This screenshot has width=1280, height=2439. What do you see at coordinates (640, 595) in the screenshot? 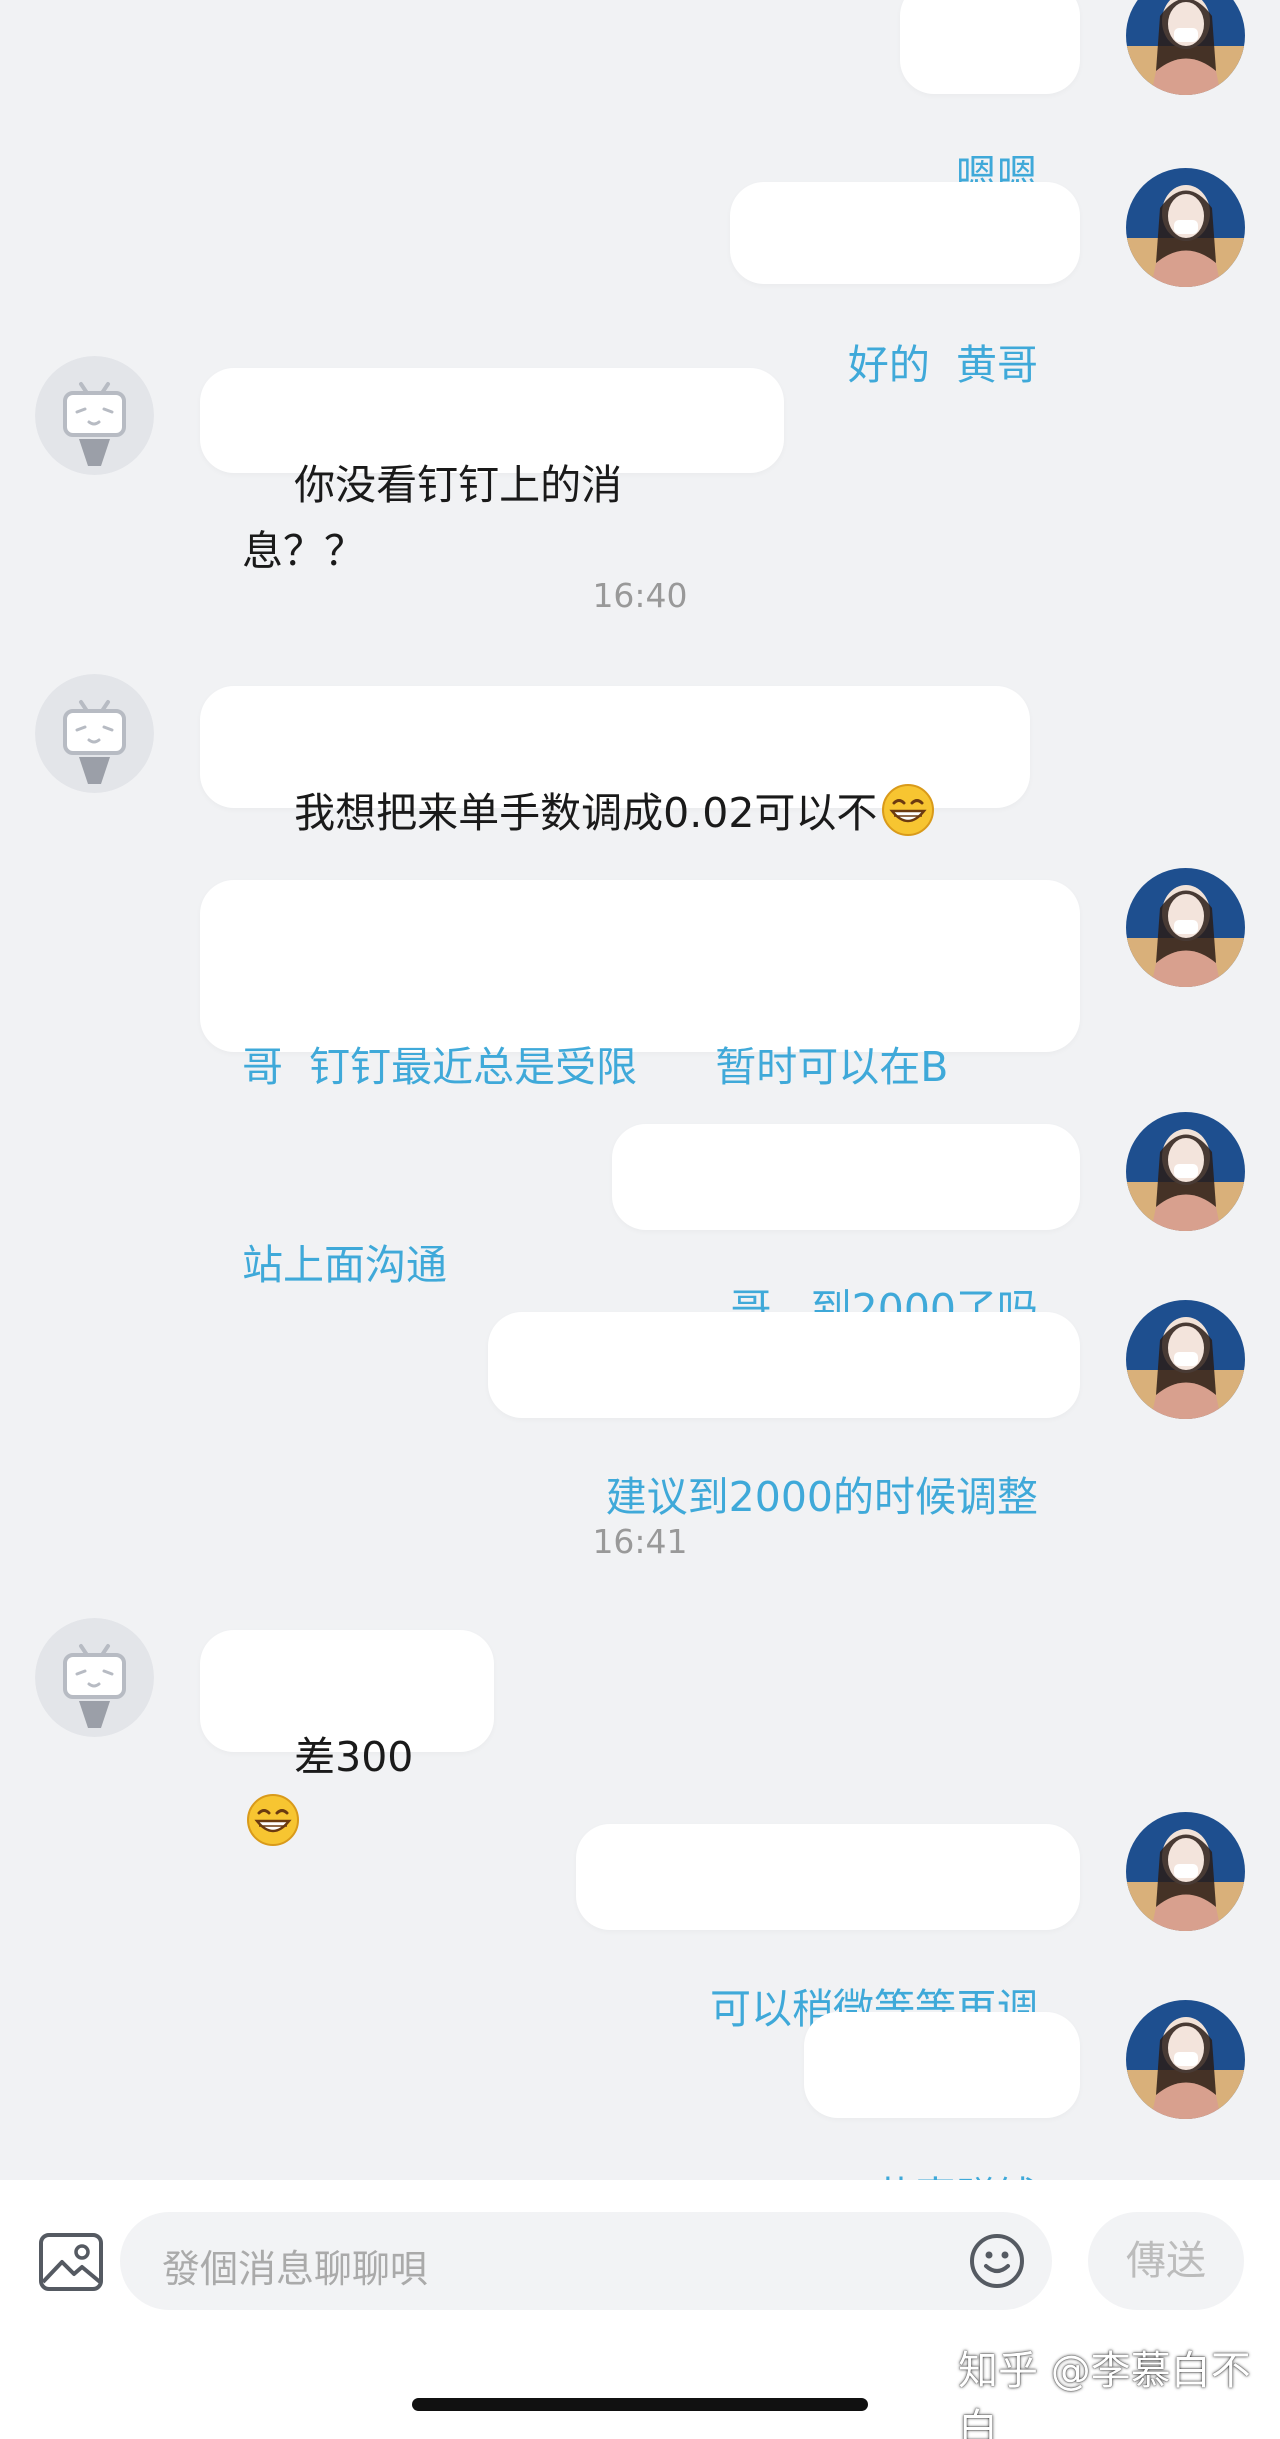
I see `timestamp: 16:40` at bounding box center [640, 595].